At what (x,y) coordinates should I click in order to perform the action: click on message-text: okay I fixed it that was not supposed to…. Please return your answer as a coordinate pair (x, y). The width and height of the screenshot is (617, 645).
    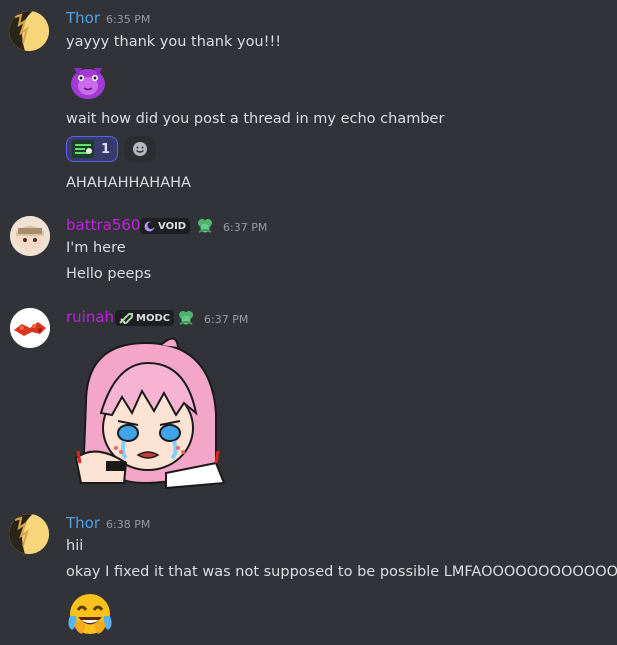
    Looking at the image, I should click on (341, 572).